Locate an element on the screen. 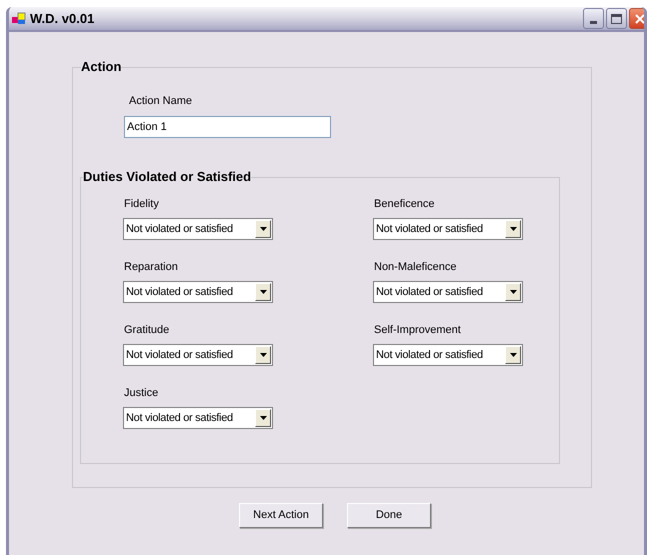 Image resolution: width=647 pixels, height=555 pixels. close-icon is located at coordinates (639, 18).